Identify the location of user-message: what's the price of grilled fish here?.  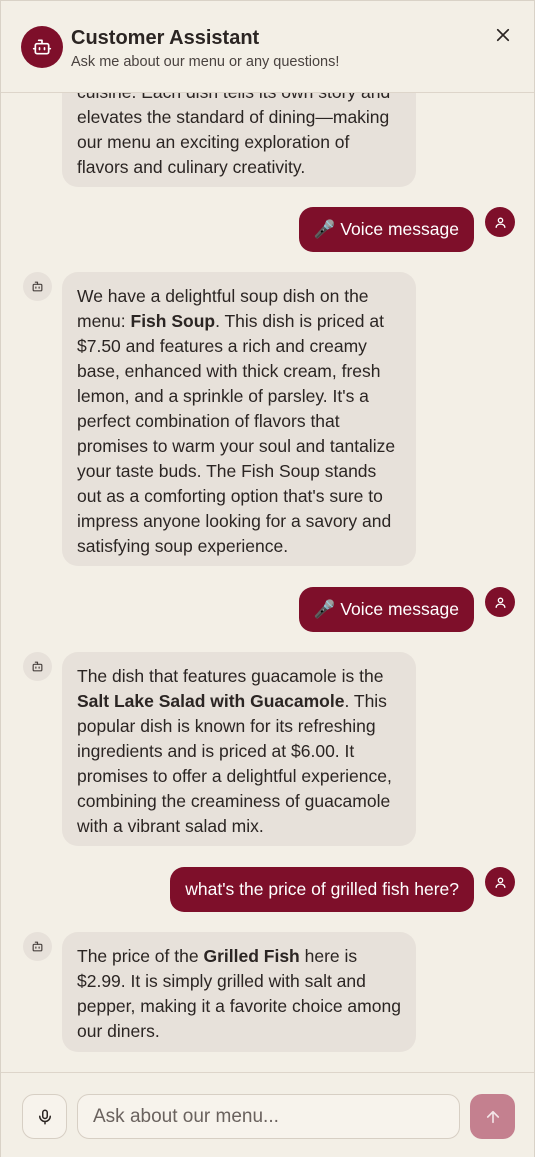
(322, 889).